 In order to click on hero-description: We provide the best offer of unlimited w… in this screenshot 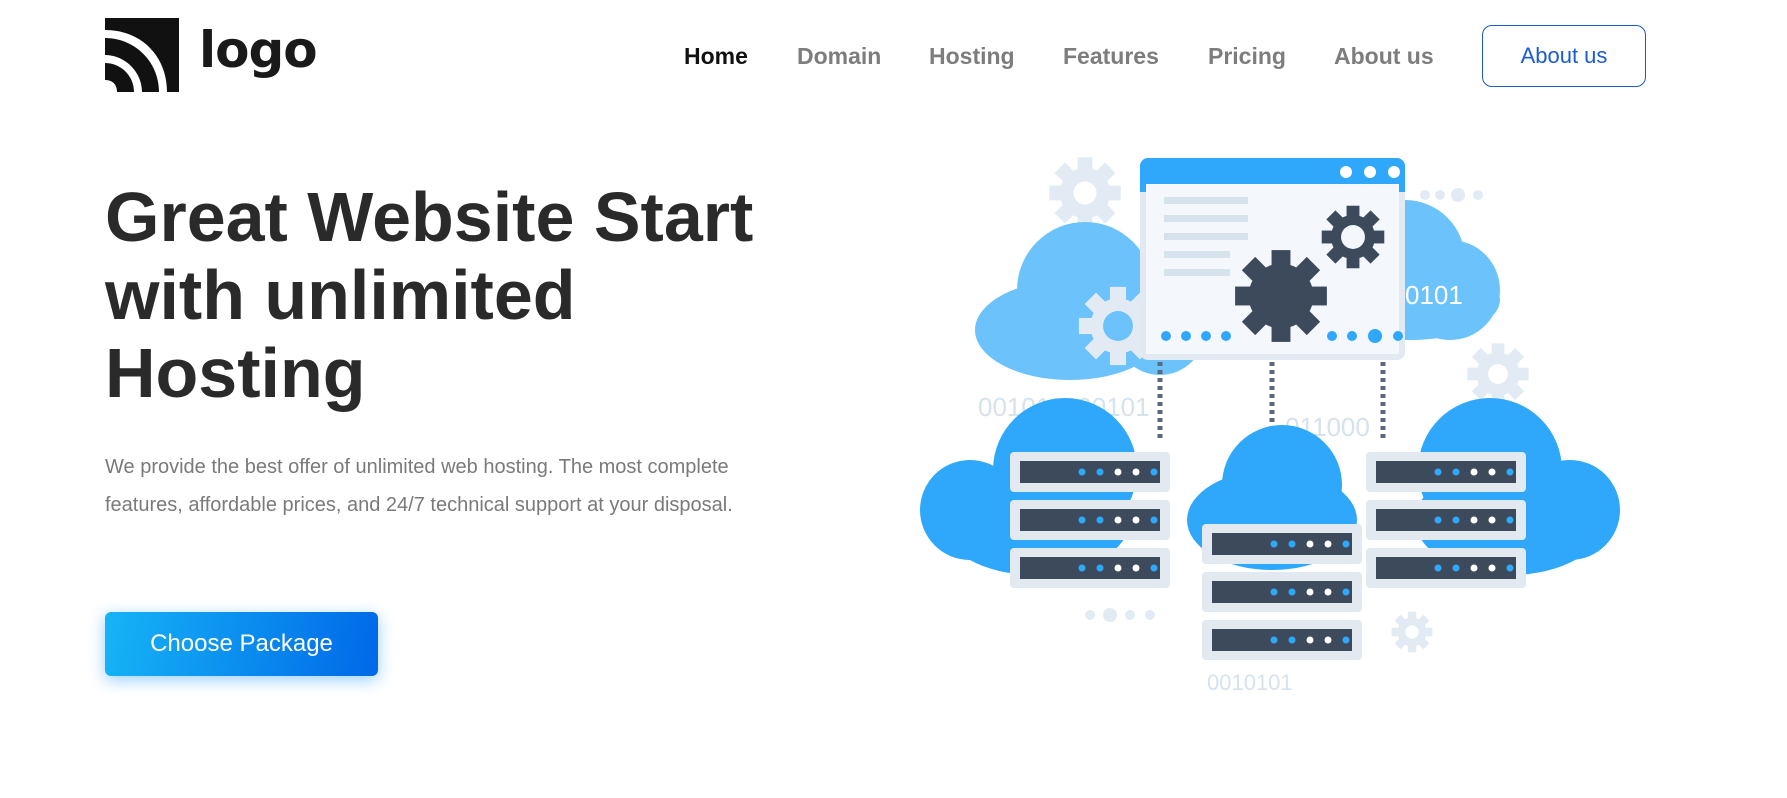, I will do `click(419, 486)`.